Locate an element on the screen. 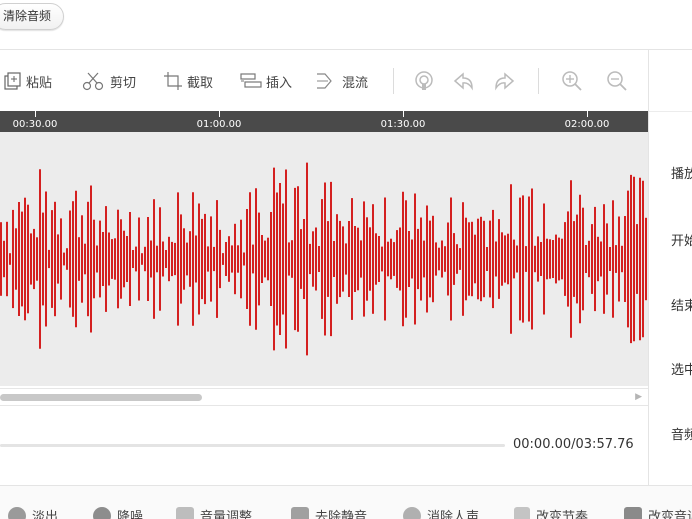 This screenshot has width=692, height=519. change-tempo-button: 改变节奏 is located at coordinates (551, 512).